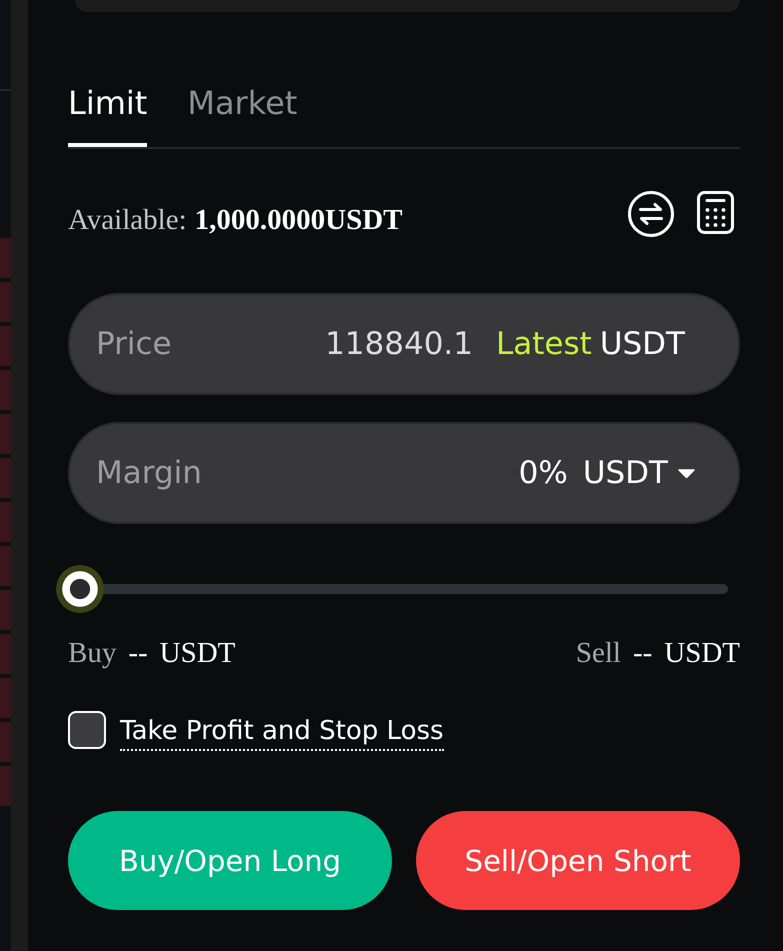 The image size is (783, 951). What do you see at coordinates (392, 589) in the screenshot?
I see `slider-track` at bounding box center [392, 589].